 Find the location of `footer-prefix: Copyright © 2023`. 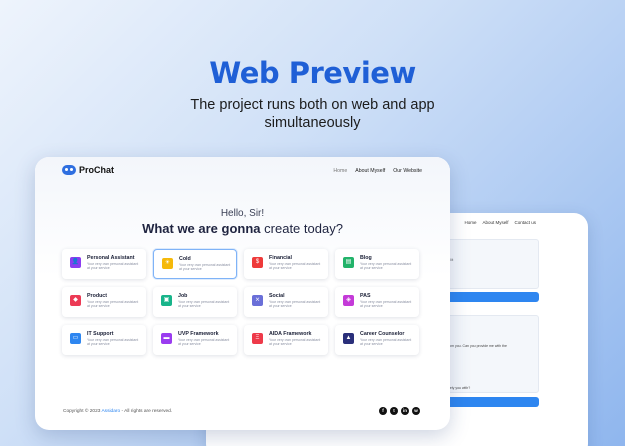

footer-prefix: Copyright © 2023 is located at coordinates (82, 411).